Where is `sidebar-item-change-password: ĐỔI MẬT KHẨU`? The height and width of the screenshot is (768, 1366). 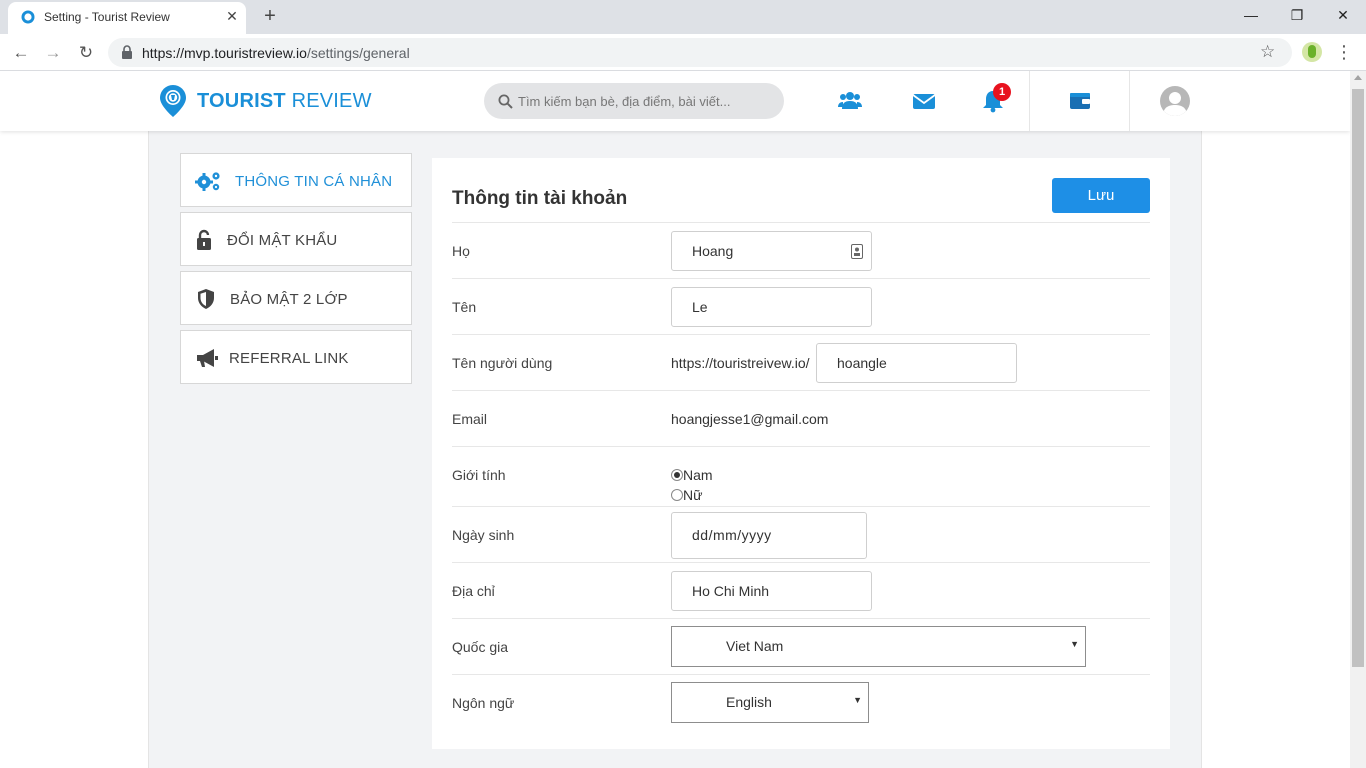 sidebar-item-change-password: ĐỔI MẬT KHẨU is located at coordinates (296, 239).